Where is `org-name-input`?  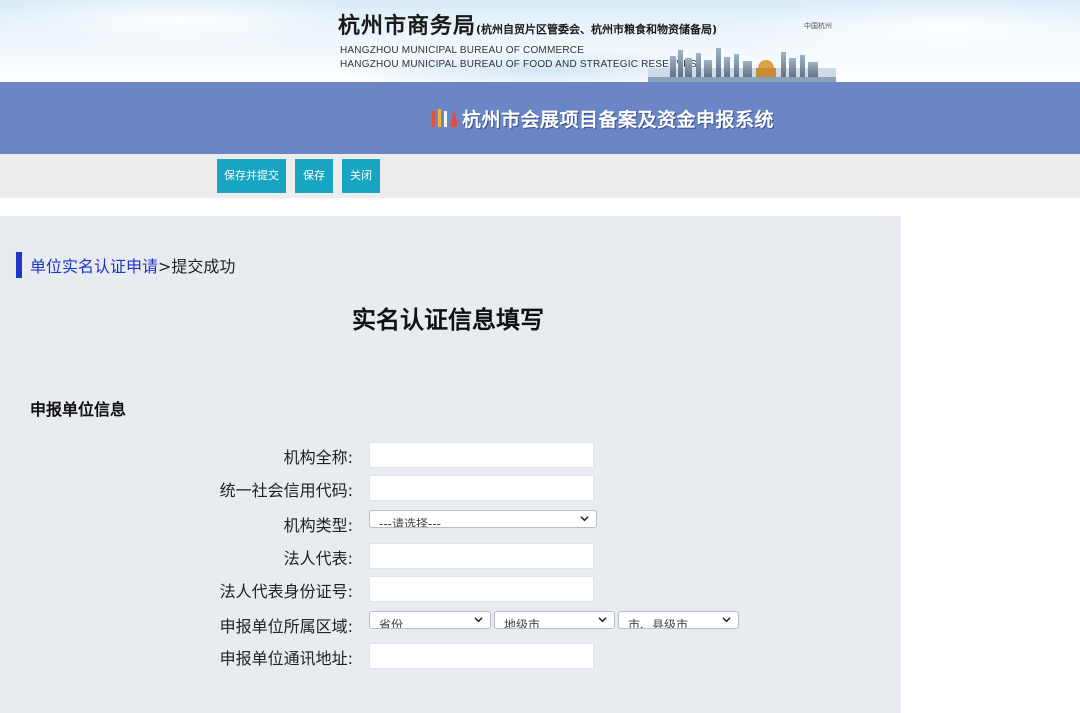
org-name-input is located at coordinates (481, 455).